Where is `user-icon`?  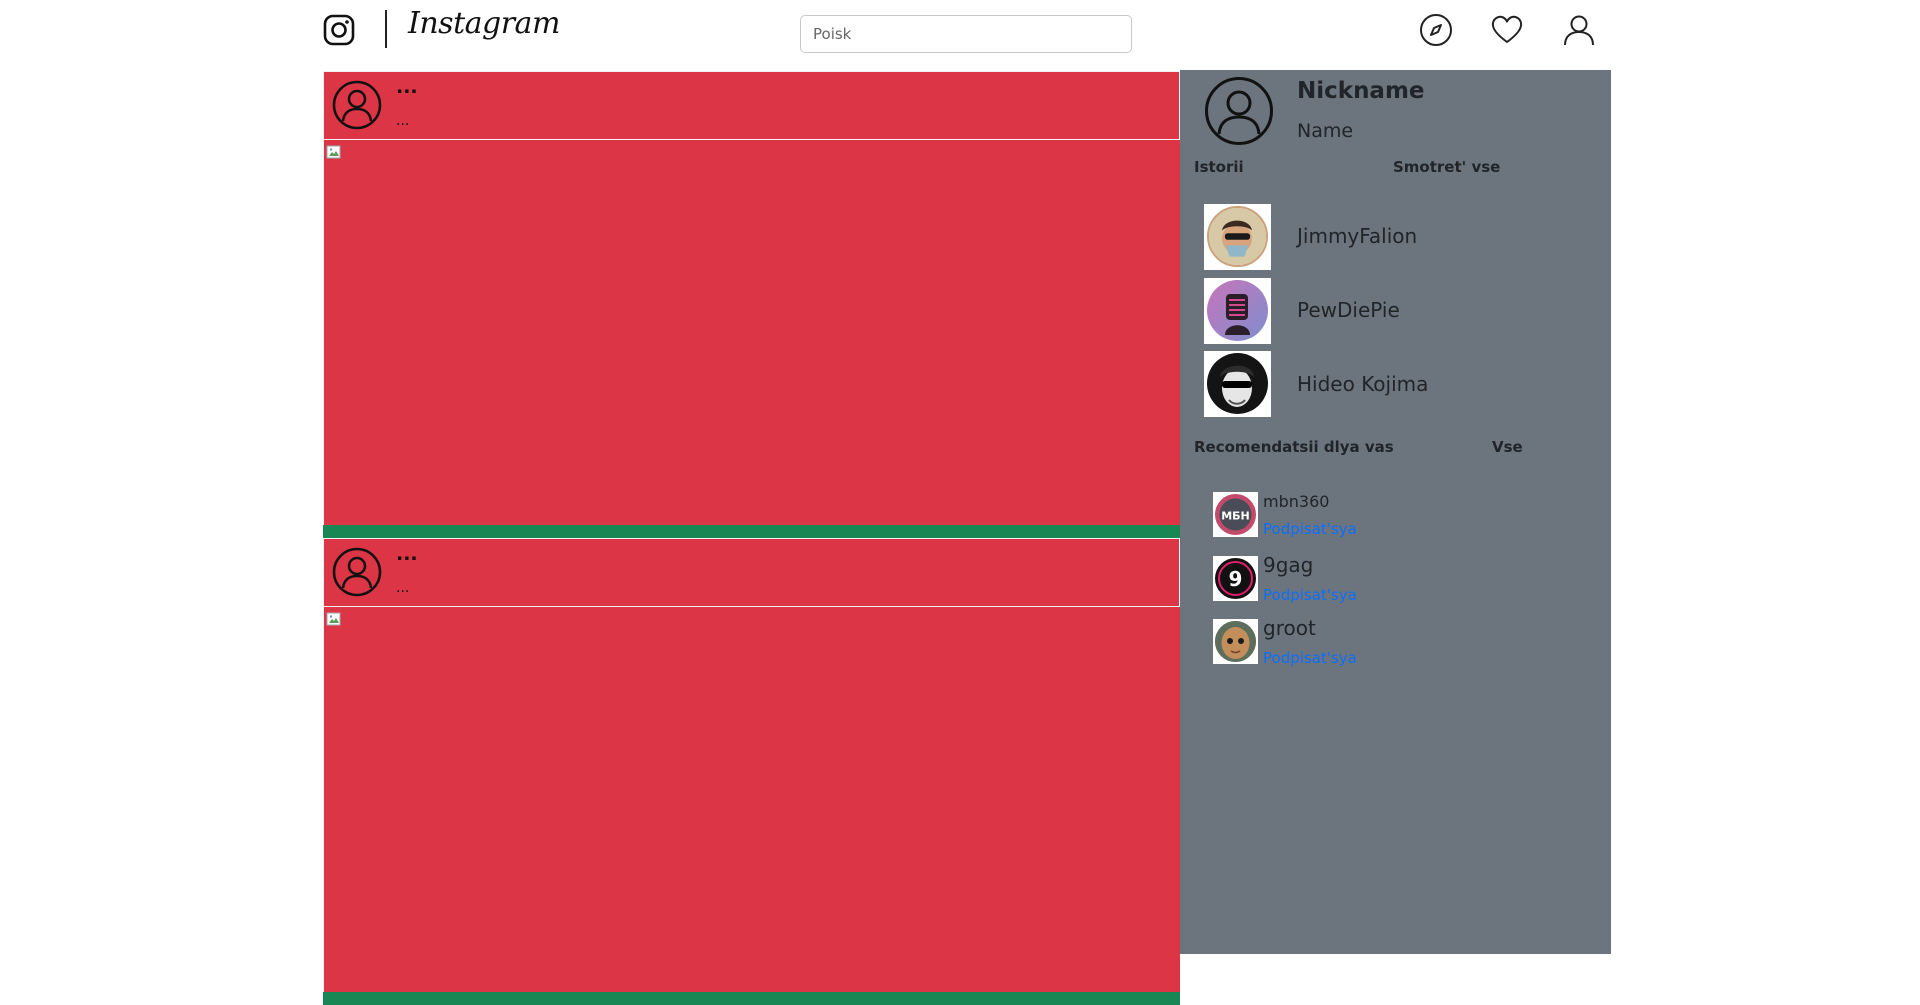 user-icon is located at coordinates (1579, 30).